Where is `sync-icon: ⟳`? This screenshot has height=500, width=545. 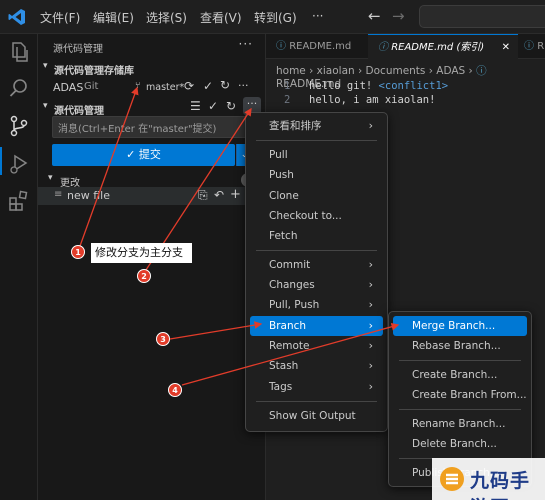 sync-icon: ⟳ is located at coordinates (189, 86).